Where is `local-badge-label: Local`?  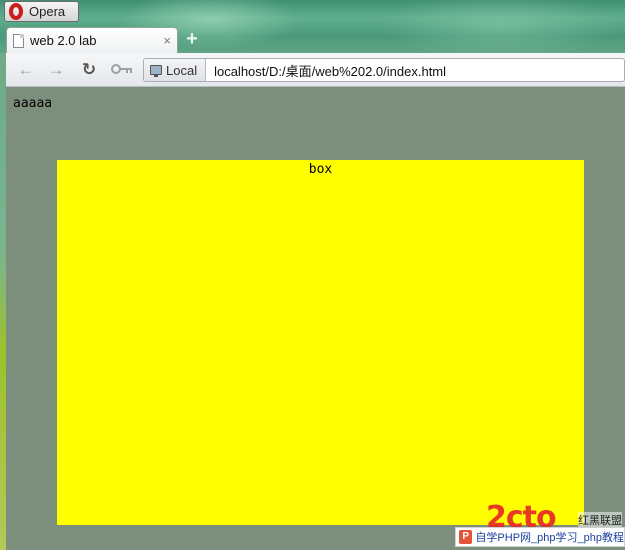 local-badge-label: Local is located at coordinates (182, 70).